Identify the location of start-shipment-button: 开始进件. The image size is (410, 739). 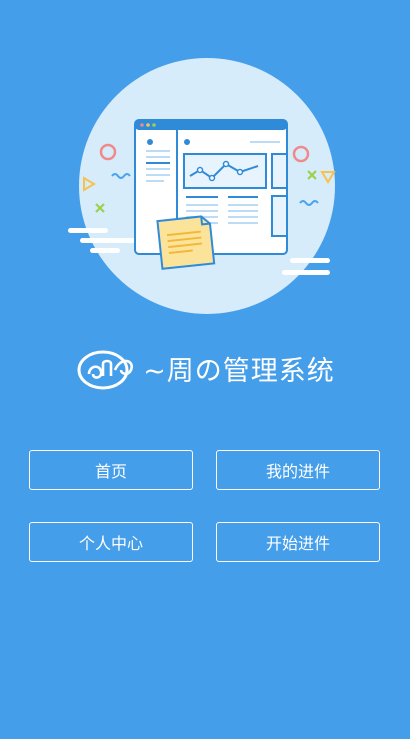
(298, 542).